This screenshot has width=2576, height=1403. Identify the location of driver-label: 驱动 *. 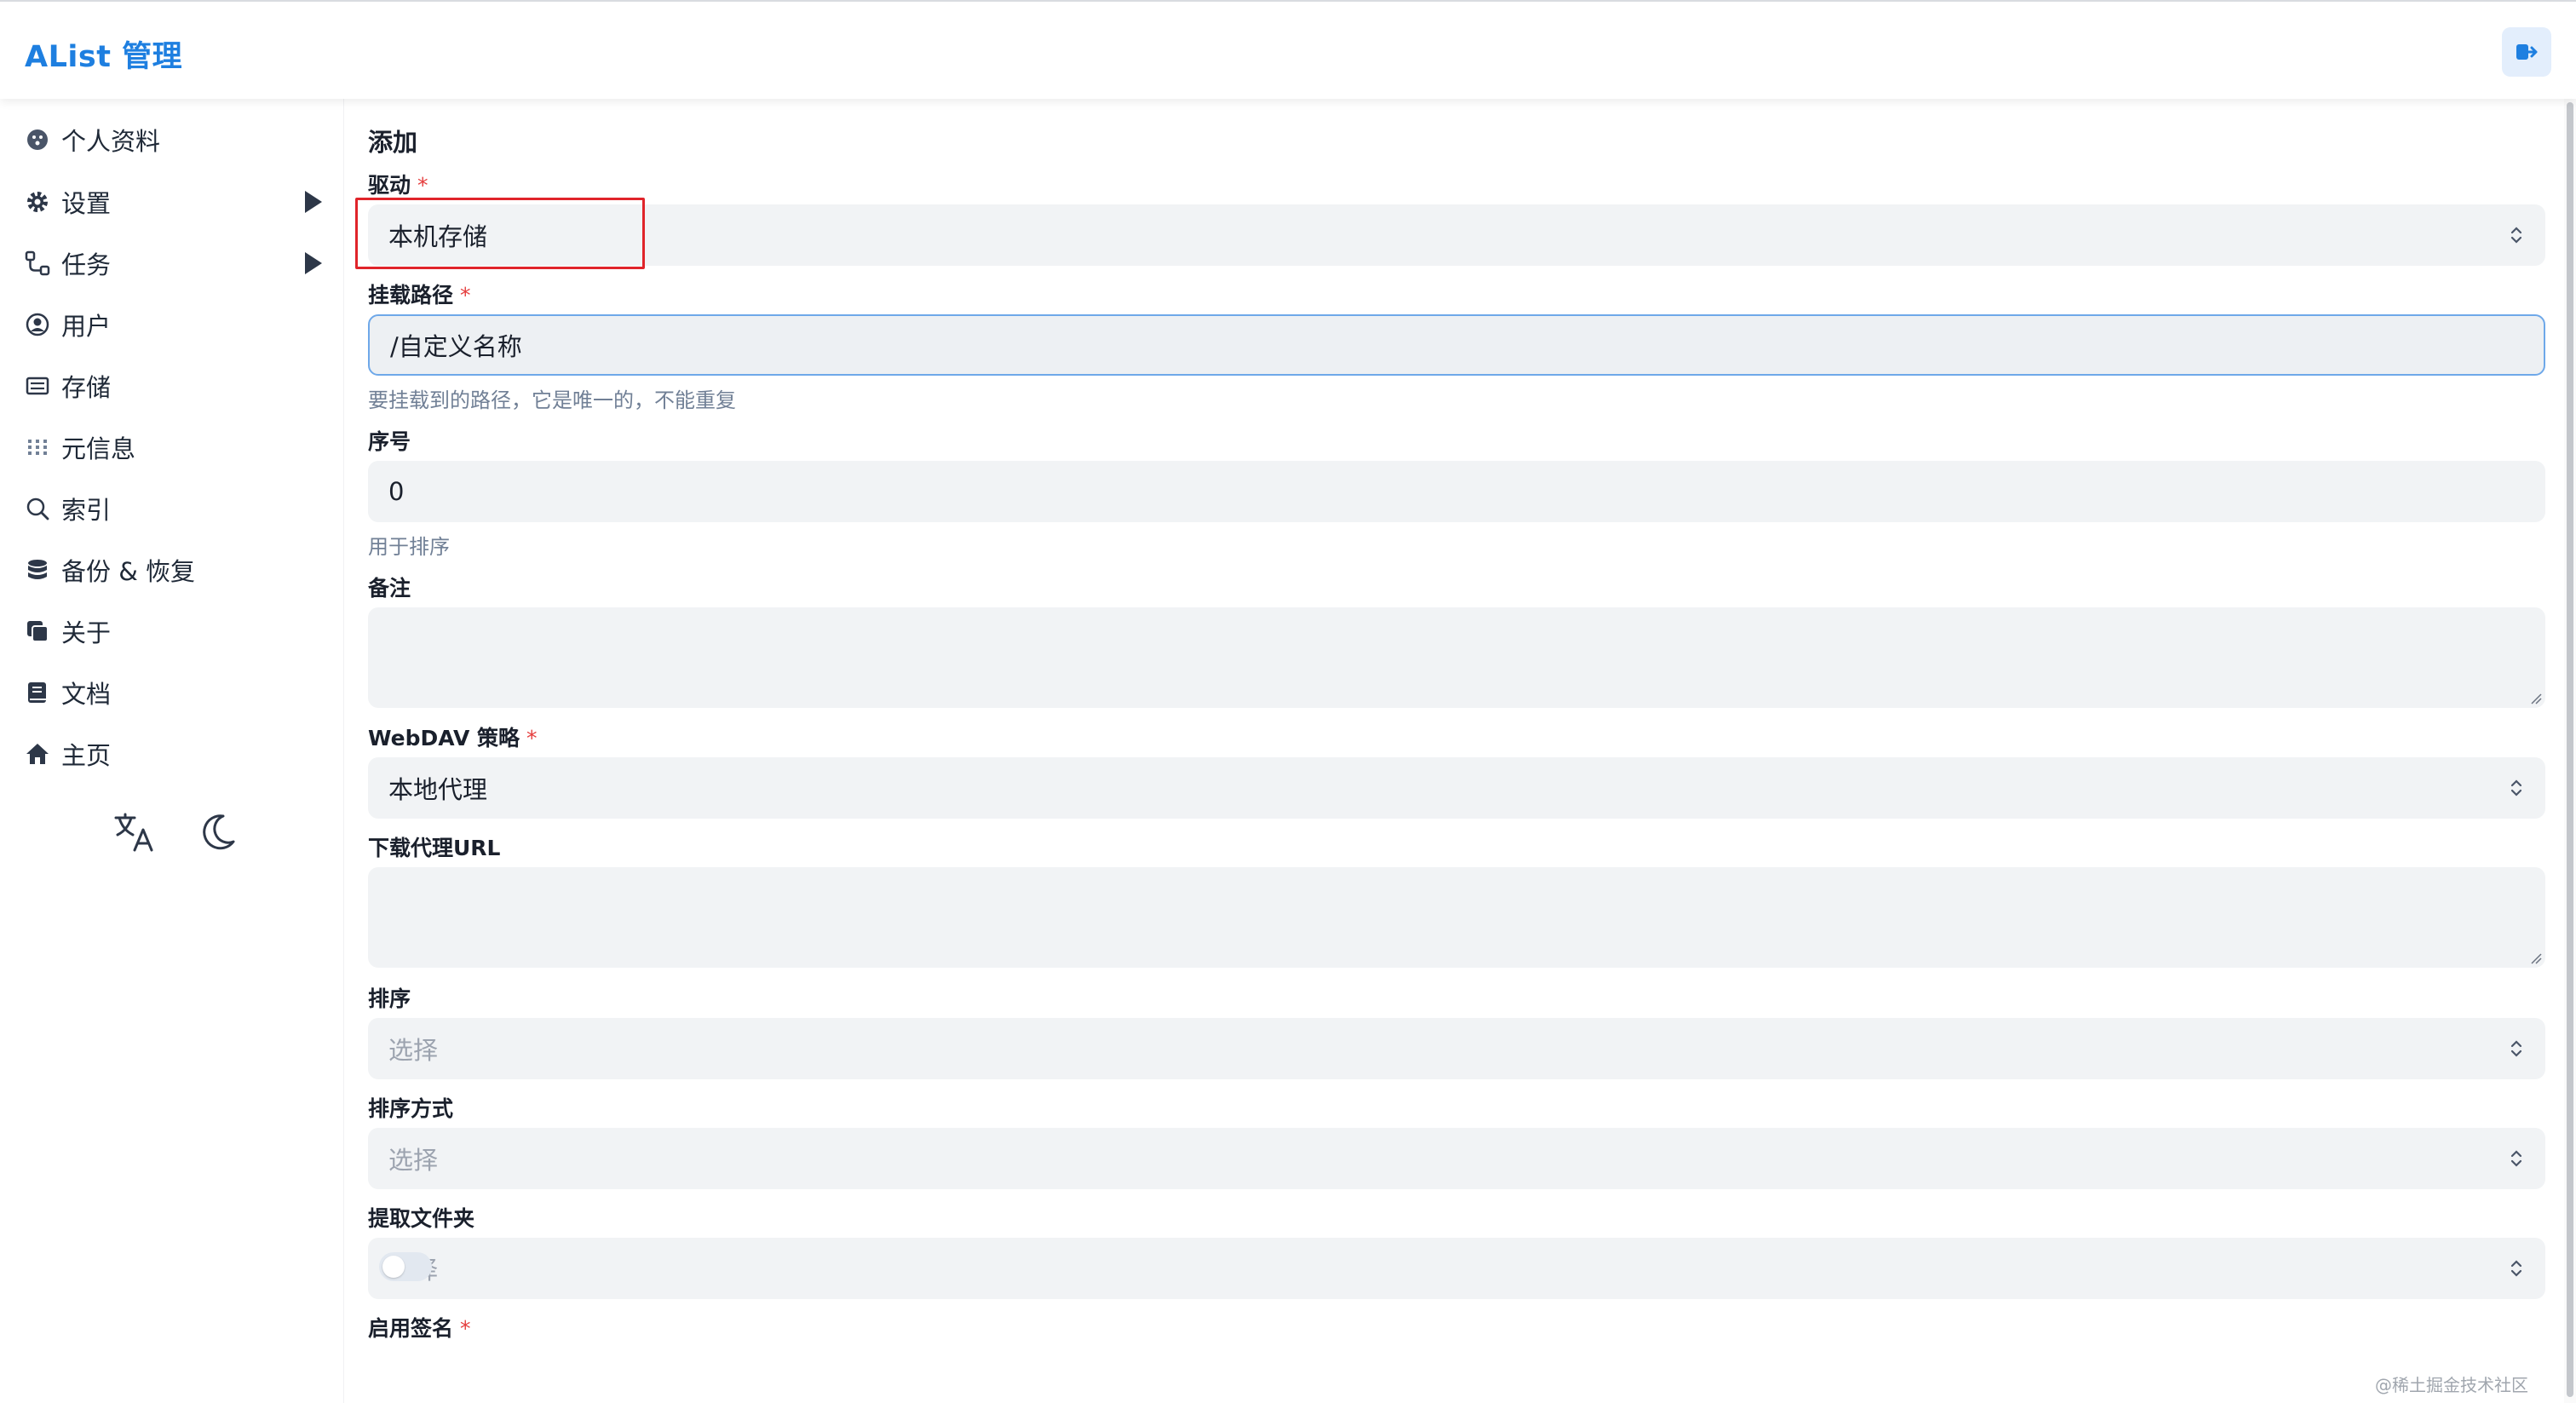
(398, 185).